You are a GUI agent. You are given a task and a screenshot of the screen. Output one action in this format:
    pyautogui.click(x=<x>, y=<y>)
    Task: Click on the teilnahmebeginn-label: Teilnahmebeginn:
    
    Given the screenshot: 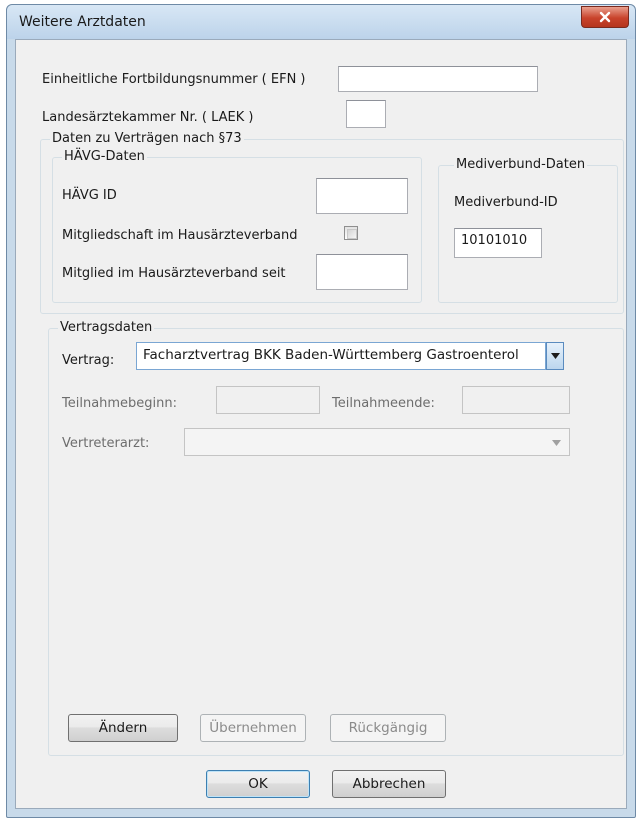 What is the action you would take?
    pyautogui.click(x=120, y=403)
    